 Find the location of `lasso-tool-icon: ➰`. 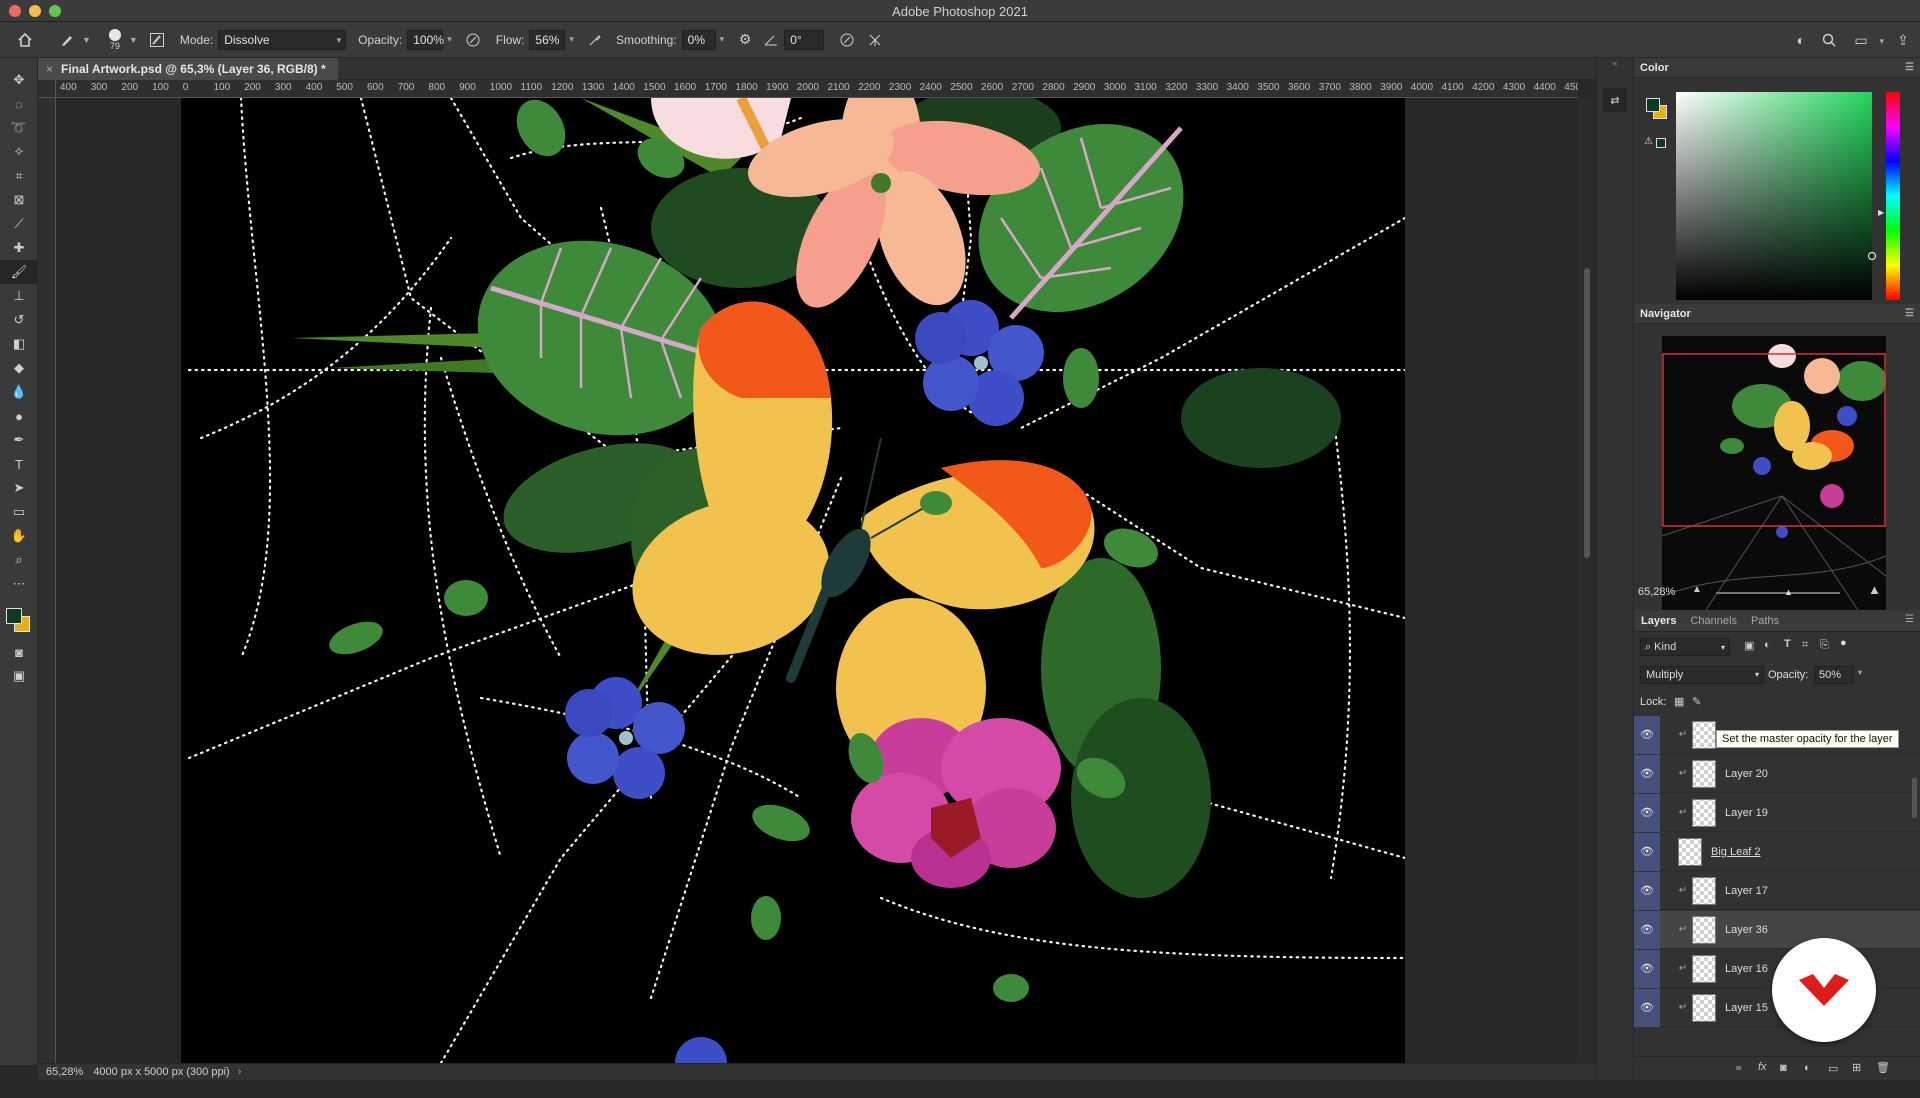

lasso-tool-icon: ➰ is located at coordinates (19, 128).